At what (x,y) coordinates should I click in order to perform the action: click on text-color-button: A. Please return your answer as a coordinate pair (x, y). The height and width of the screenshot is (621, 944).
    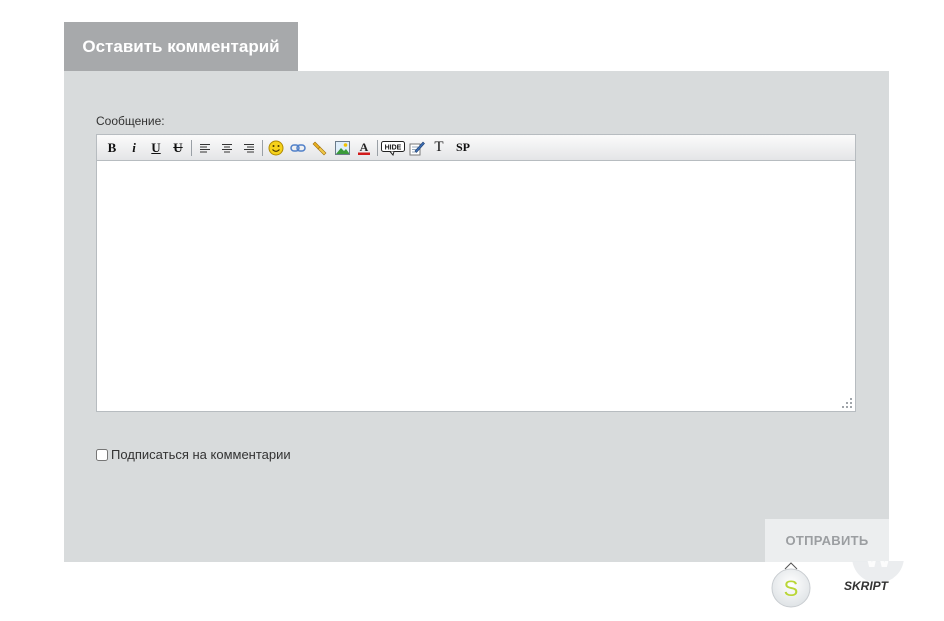
    Looking at the image, I should click on (364, 148).